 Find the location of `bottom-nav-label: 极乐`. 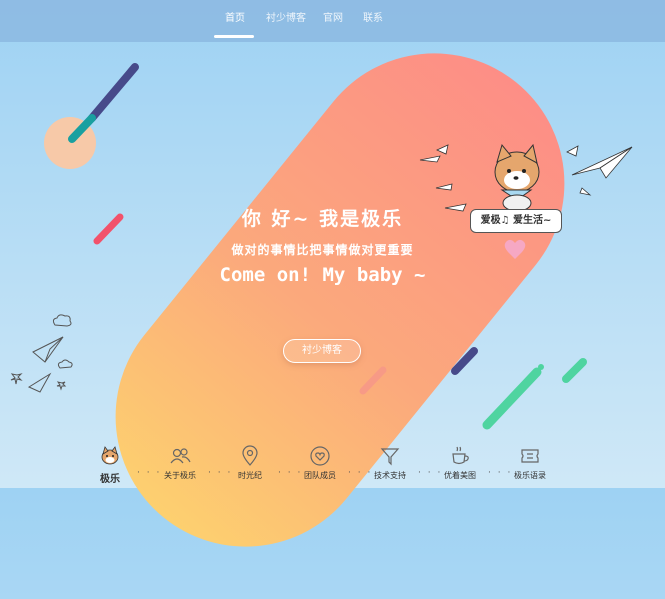

bottom-nav-label: 极乐 is located at coordinates (110, 479).